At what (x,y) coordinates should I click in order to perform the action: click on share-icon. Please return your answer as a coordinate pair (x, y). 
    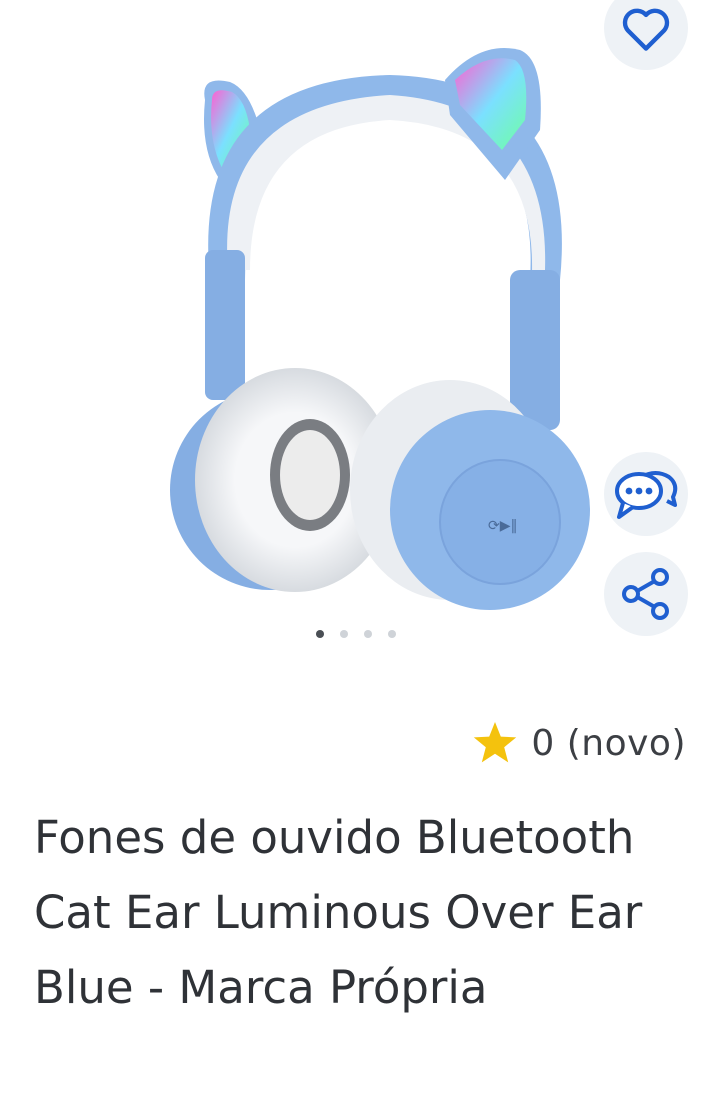
    Looking at the image, I should click on (645, 594).